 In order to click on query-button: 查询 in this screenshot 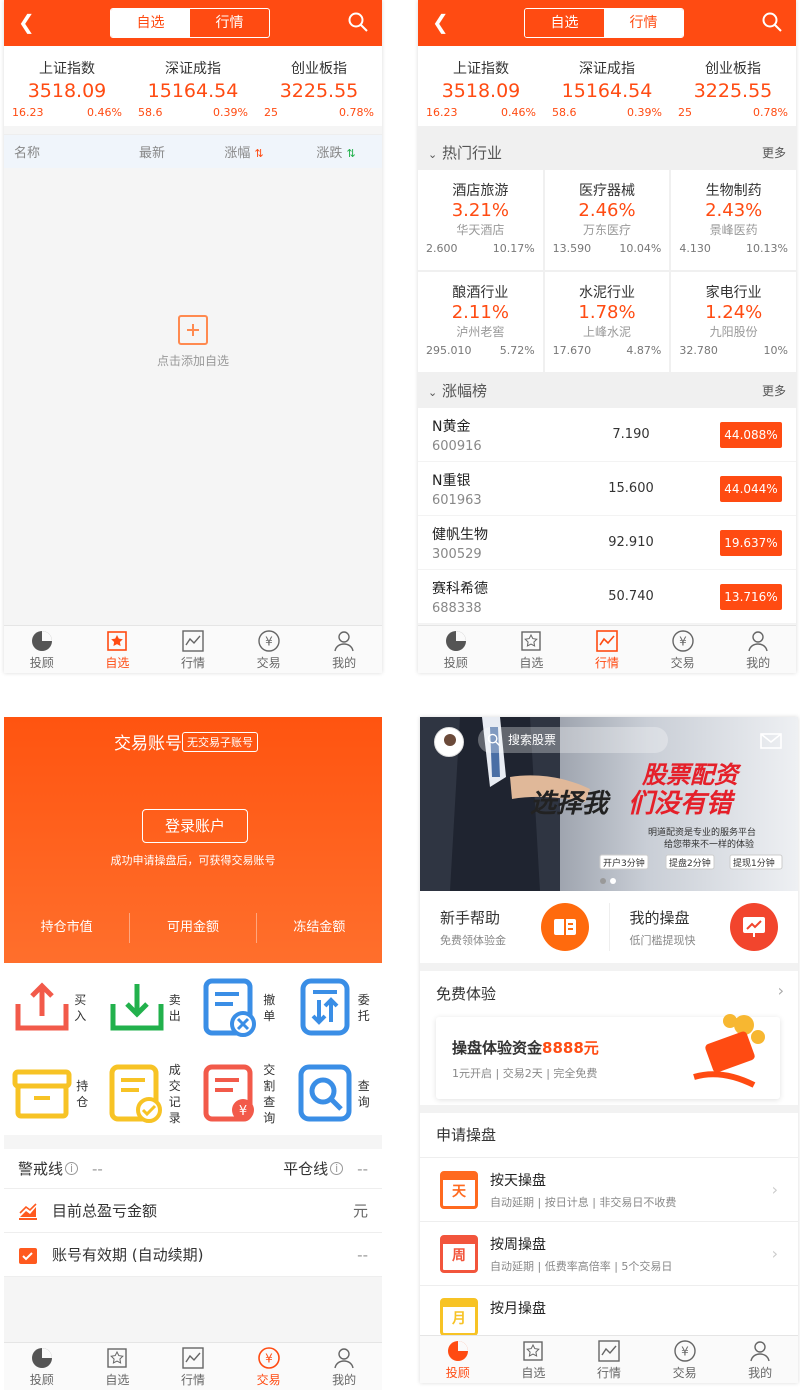, I will do `click(335, 1091)`.